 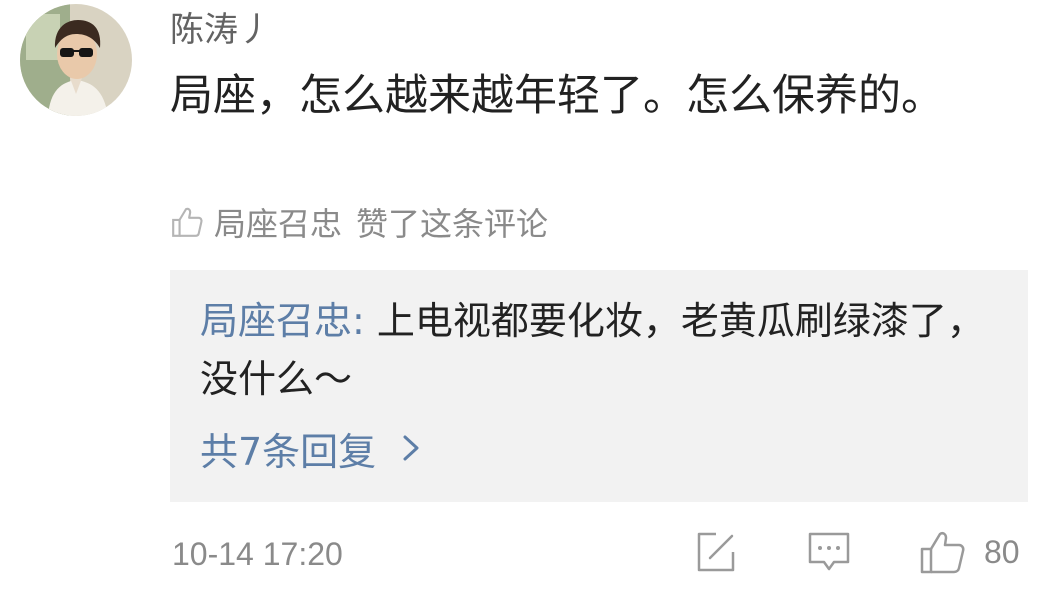 I want to click on like-button: 80, so click(x=969, y=552).